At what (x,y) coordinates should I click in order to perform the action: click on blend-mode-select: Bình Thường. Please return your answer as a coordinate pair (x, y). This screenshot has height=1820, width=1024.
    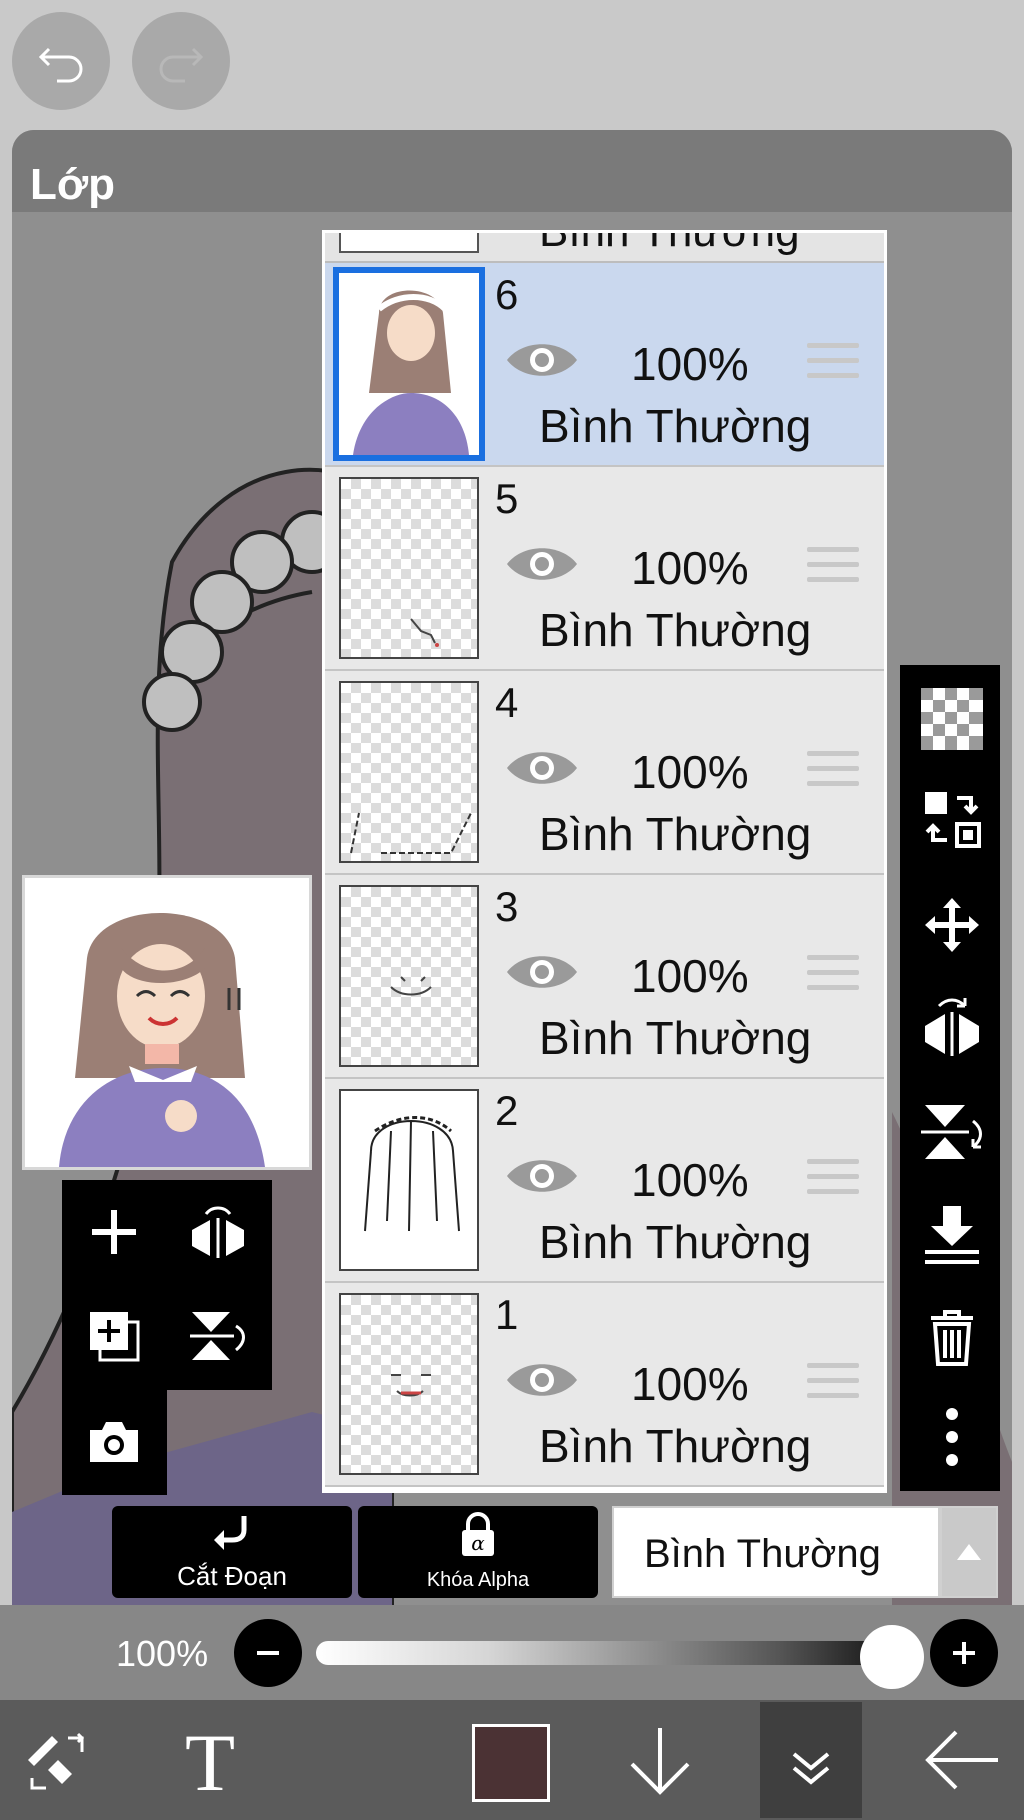
    Looking at the image, I should click on (776, 1552).